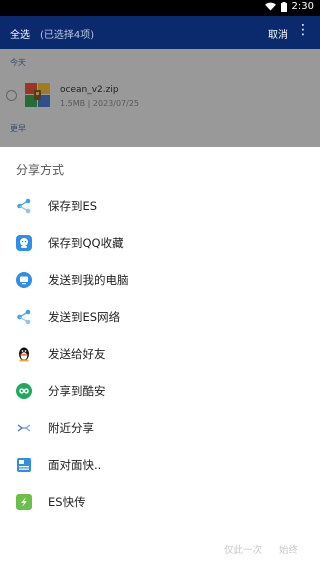  What do you see at coordinates (77, 354) in the screenshot?
I see `share-item-label: 发送给好友` at bounding box center [77, 354].